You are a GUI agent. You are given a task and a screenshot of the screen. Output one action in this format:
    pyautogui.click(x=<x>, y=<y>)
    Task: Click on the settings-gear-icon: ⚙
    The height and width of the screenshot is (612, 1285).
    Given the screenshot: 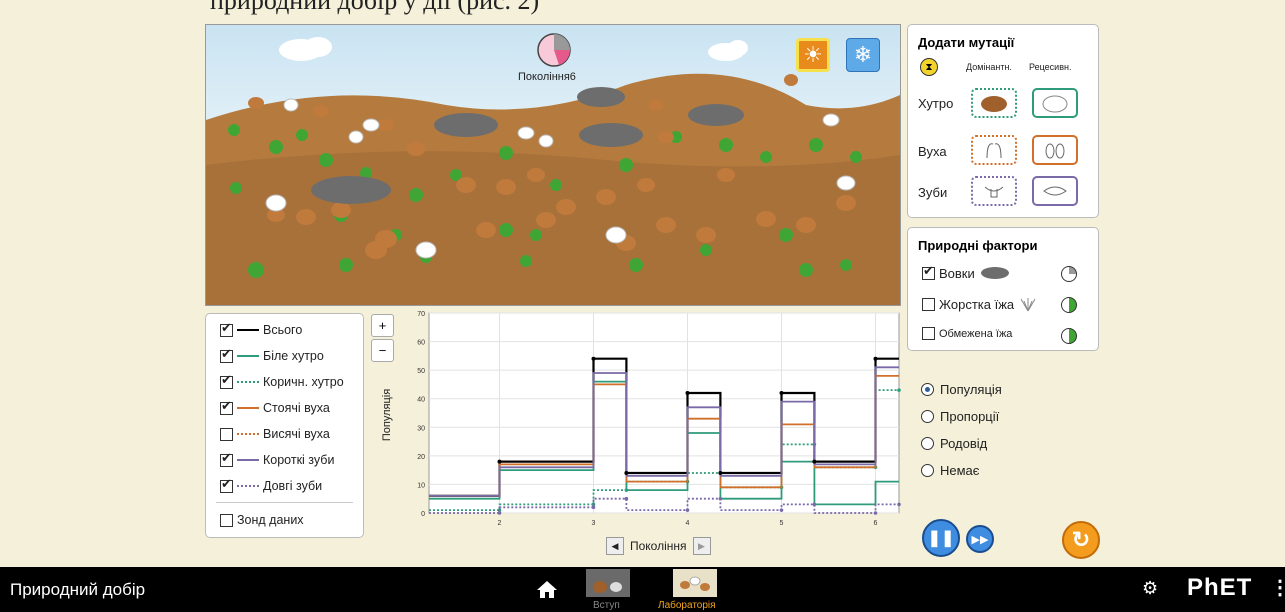 What is the action you would take?
    pyautogui.click(x=1150, y=588)
    